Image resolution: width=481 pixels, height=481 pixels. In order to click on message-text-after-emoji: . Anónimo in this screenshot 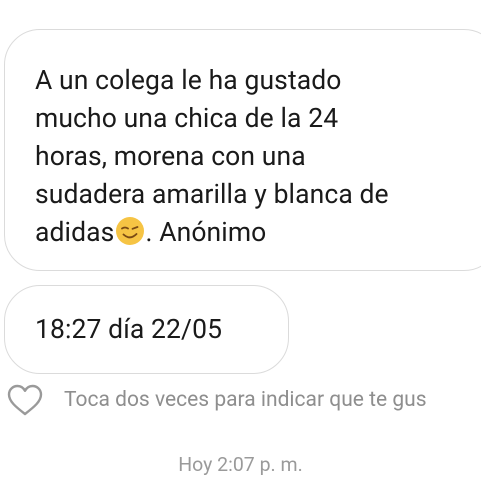, I will do `click(206, 232)`.